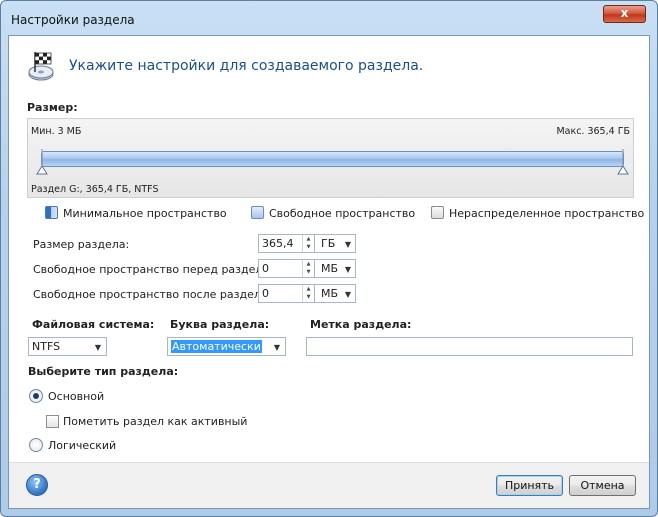 Image resolution: width=658 pixels, height=517 pixels. I want to click on free-before-spinner: ▲ ▼, so click(308, 268).